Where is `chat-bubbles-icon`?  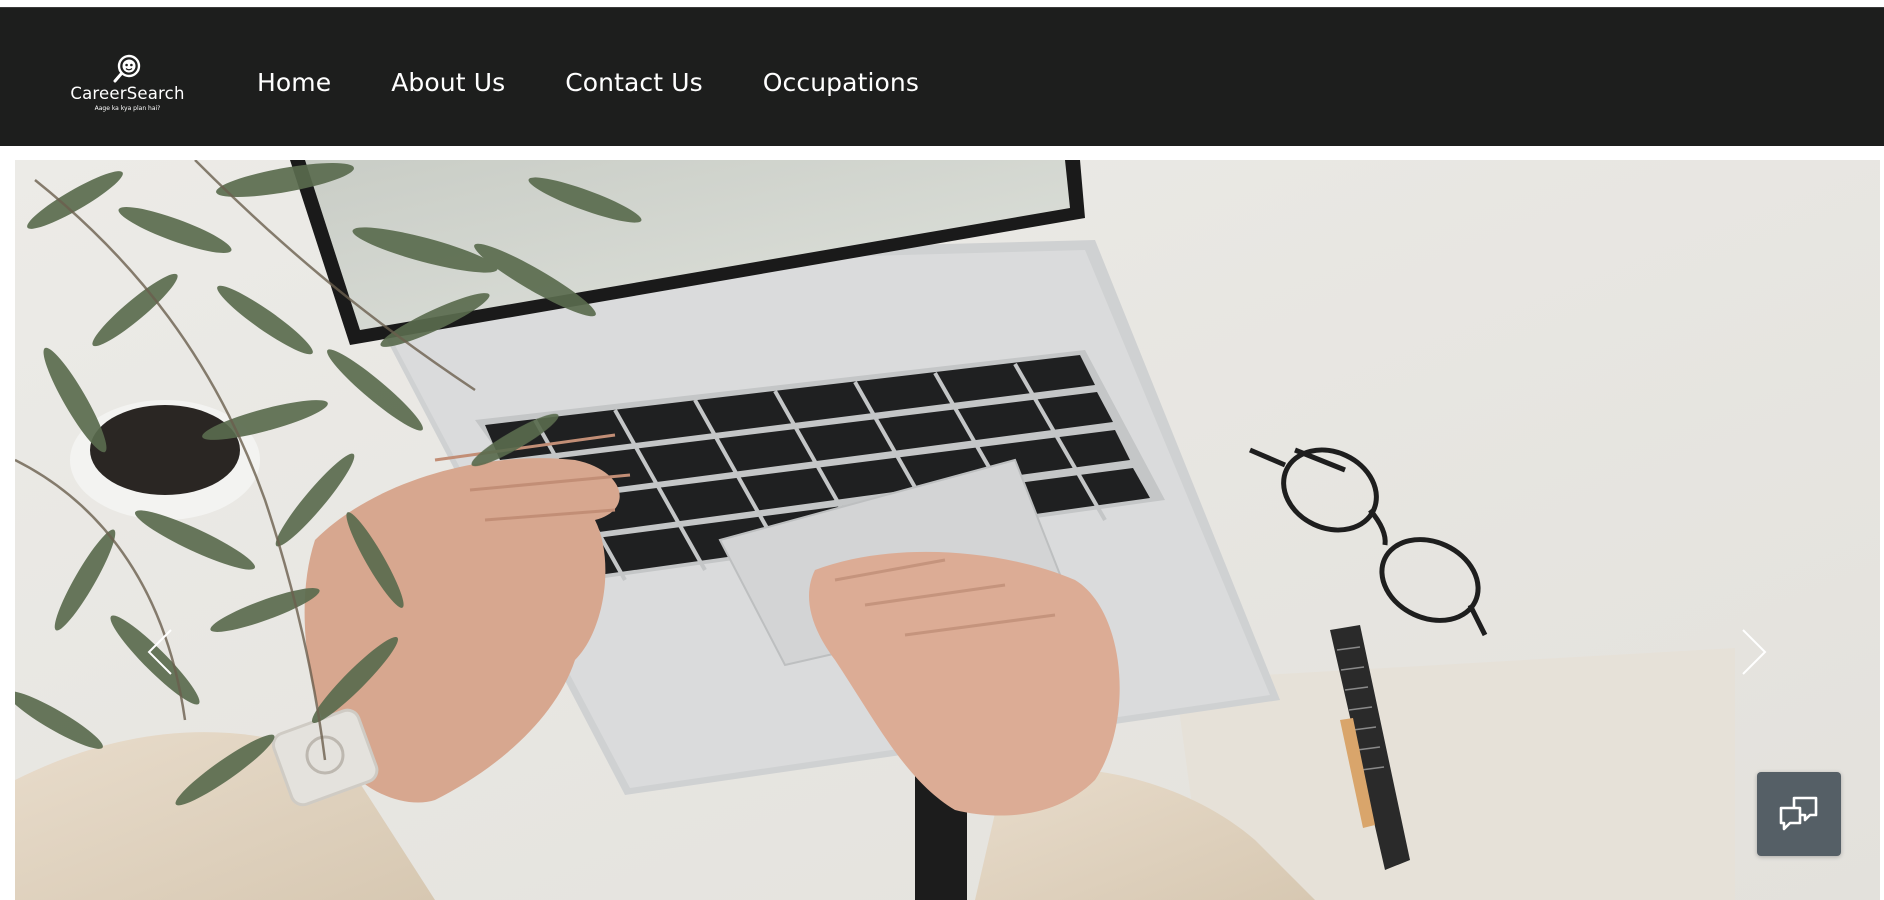 chat-bubbles-icon is located at coordinates (1798, 813).